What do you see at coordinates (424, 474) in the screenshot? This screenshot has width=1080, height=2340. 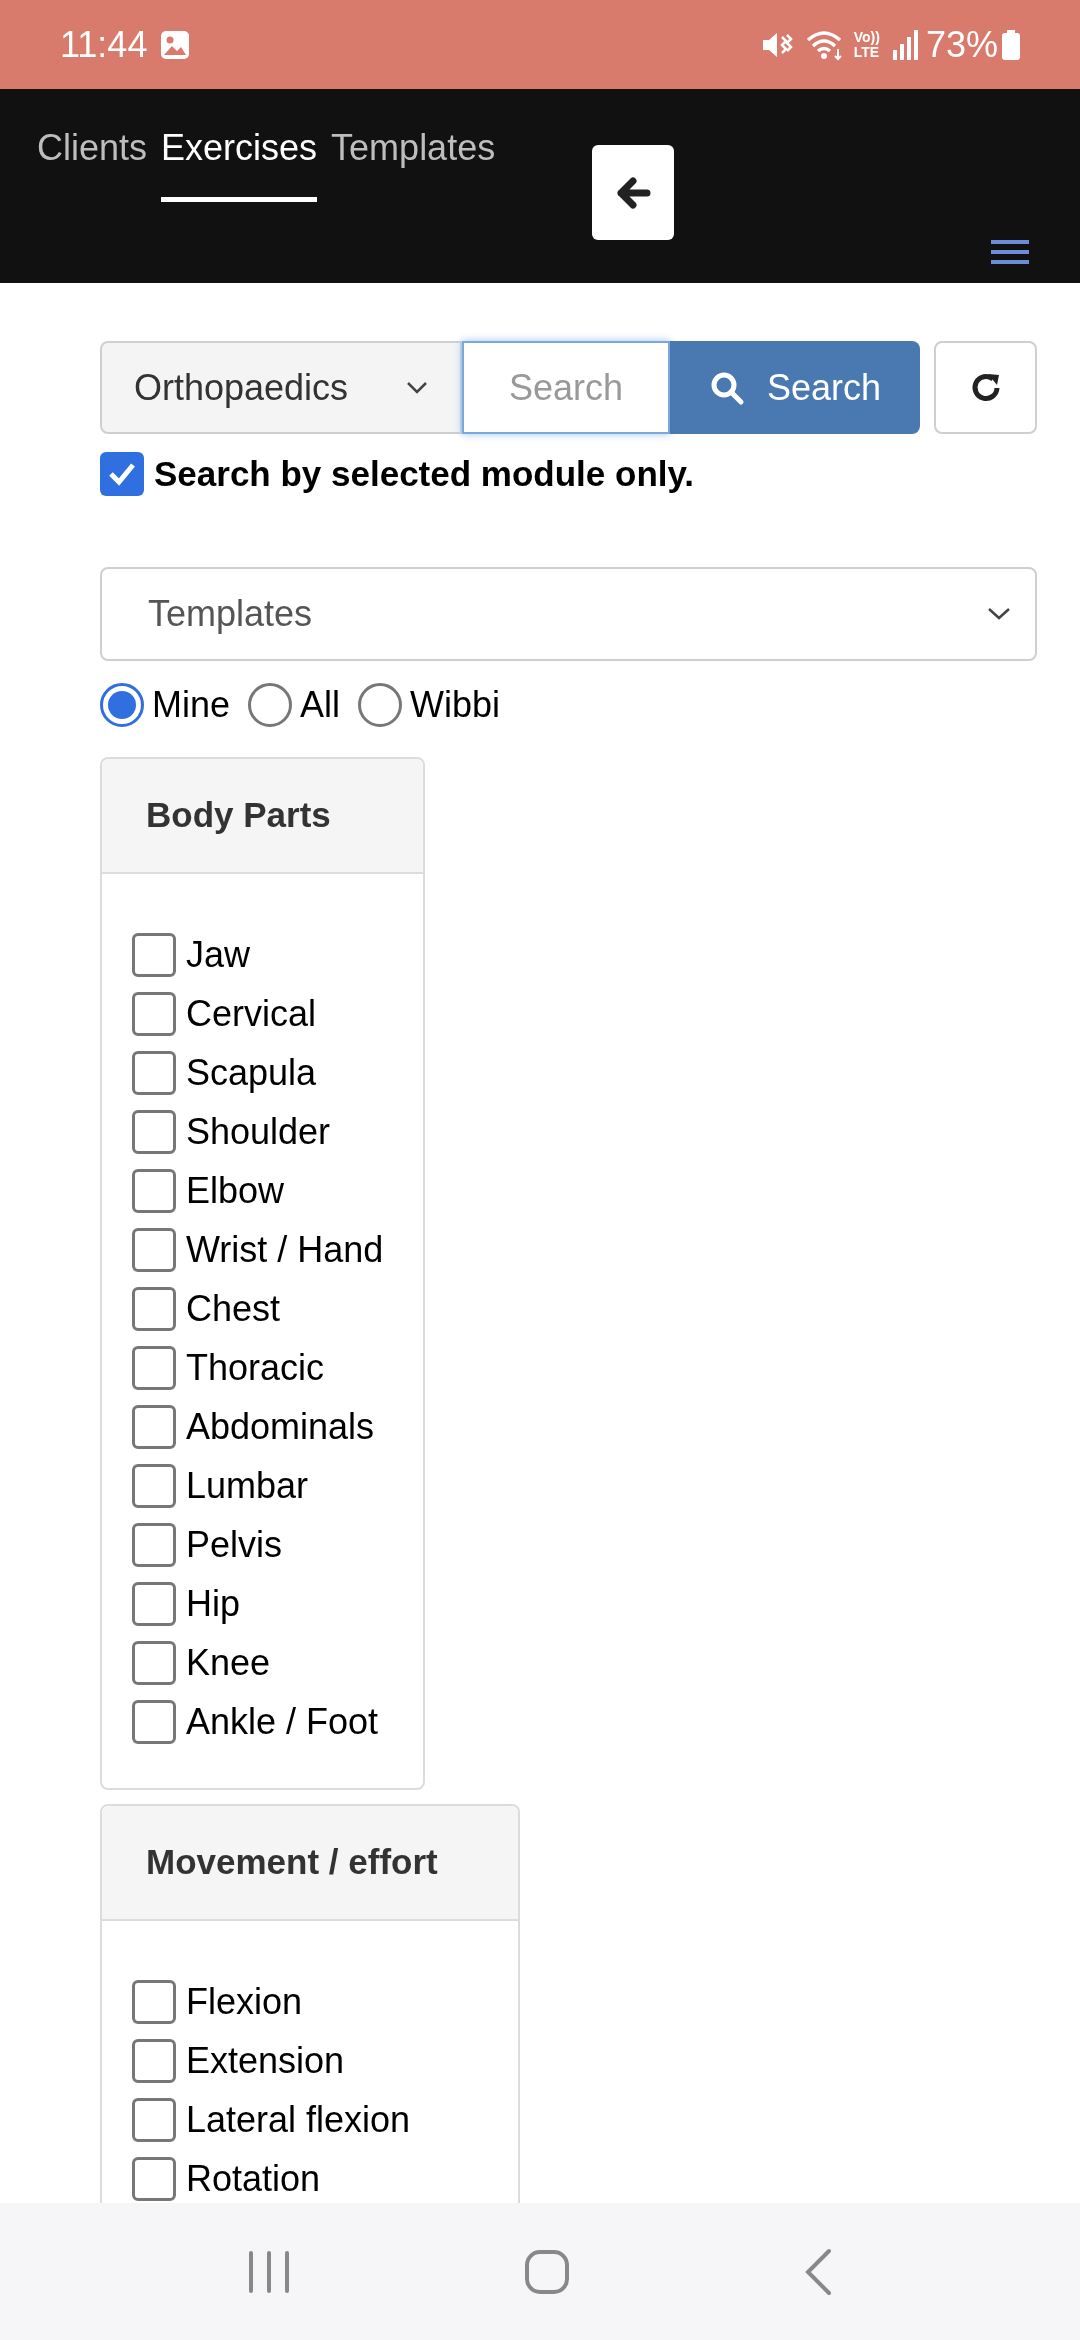 I see `checkbox-label: Search by selected module only.` at bounding box center [424, 474].